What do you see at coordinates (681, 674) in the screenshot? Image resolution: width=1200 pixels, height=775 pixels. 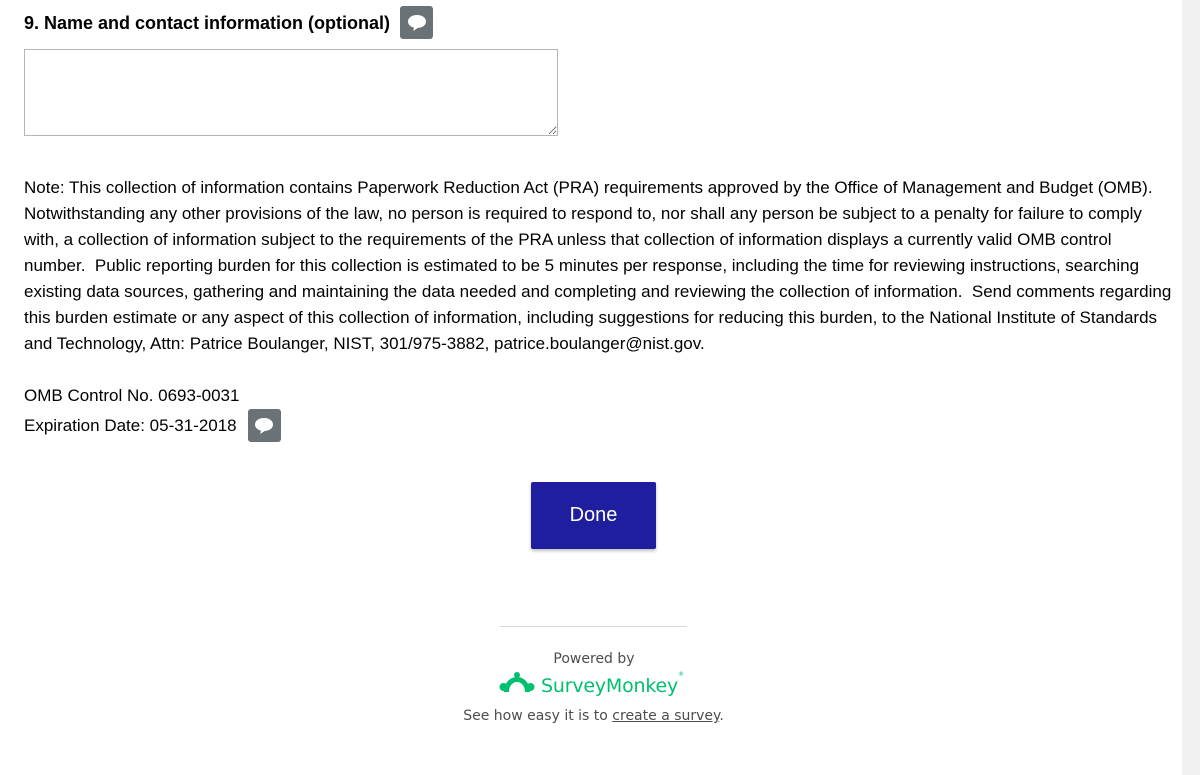 I see `trademark-mark: ®` at bounding box center [681, 674].